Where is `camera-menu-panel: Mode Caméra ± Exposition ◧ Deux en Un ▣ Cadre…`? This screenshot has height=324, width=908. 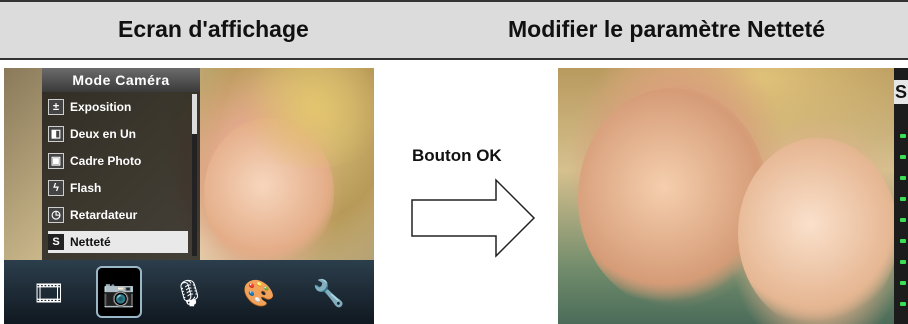 camera-menu-panel: Mode Caméra ± Exposition ◧ Deux en Un ▣ Cadre… is located at coordinates (121, 164).